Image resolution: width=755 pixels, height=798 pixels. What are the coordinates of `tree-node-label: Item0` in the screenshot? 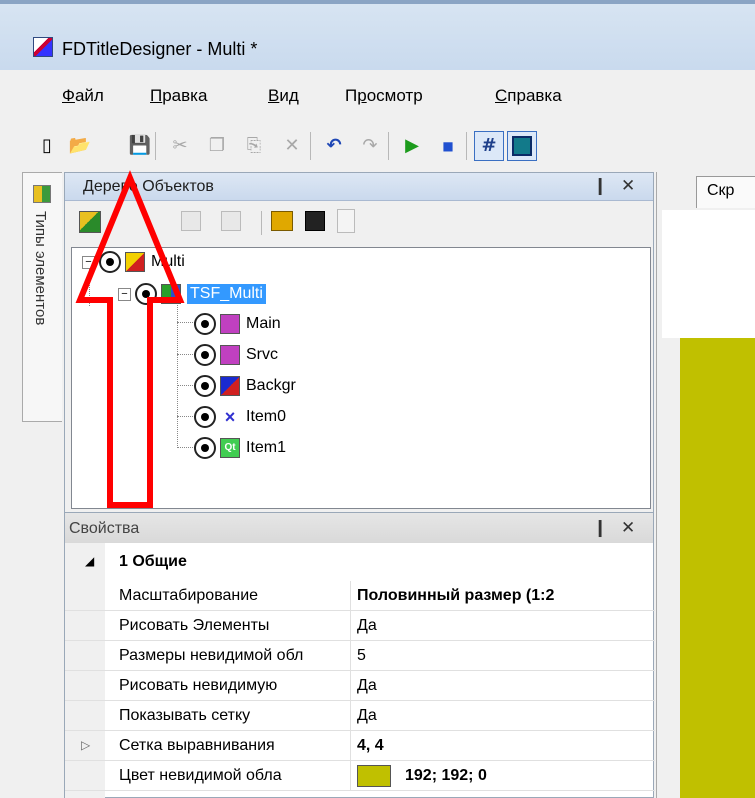 It's located at (266, 416).